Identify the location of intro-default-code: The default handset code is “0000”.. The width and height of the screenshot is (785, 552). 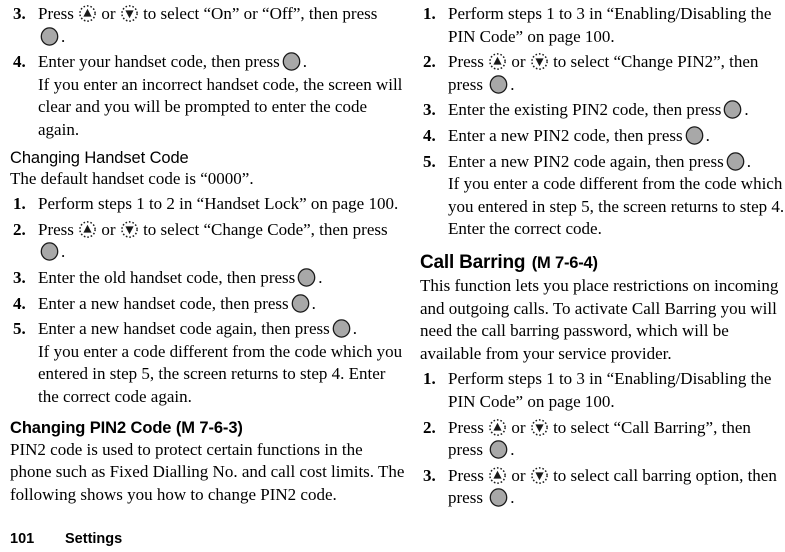
(132, 178).